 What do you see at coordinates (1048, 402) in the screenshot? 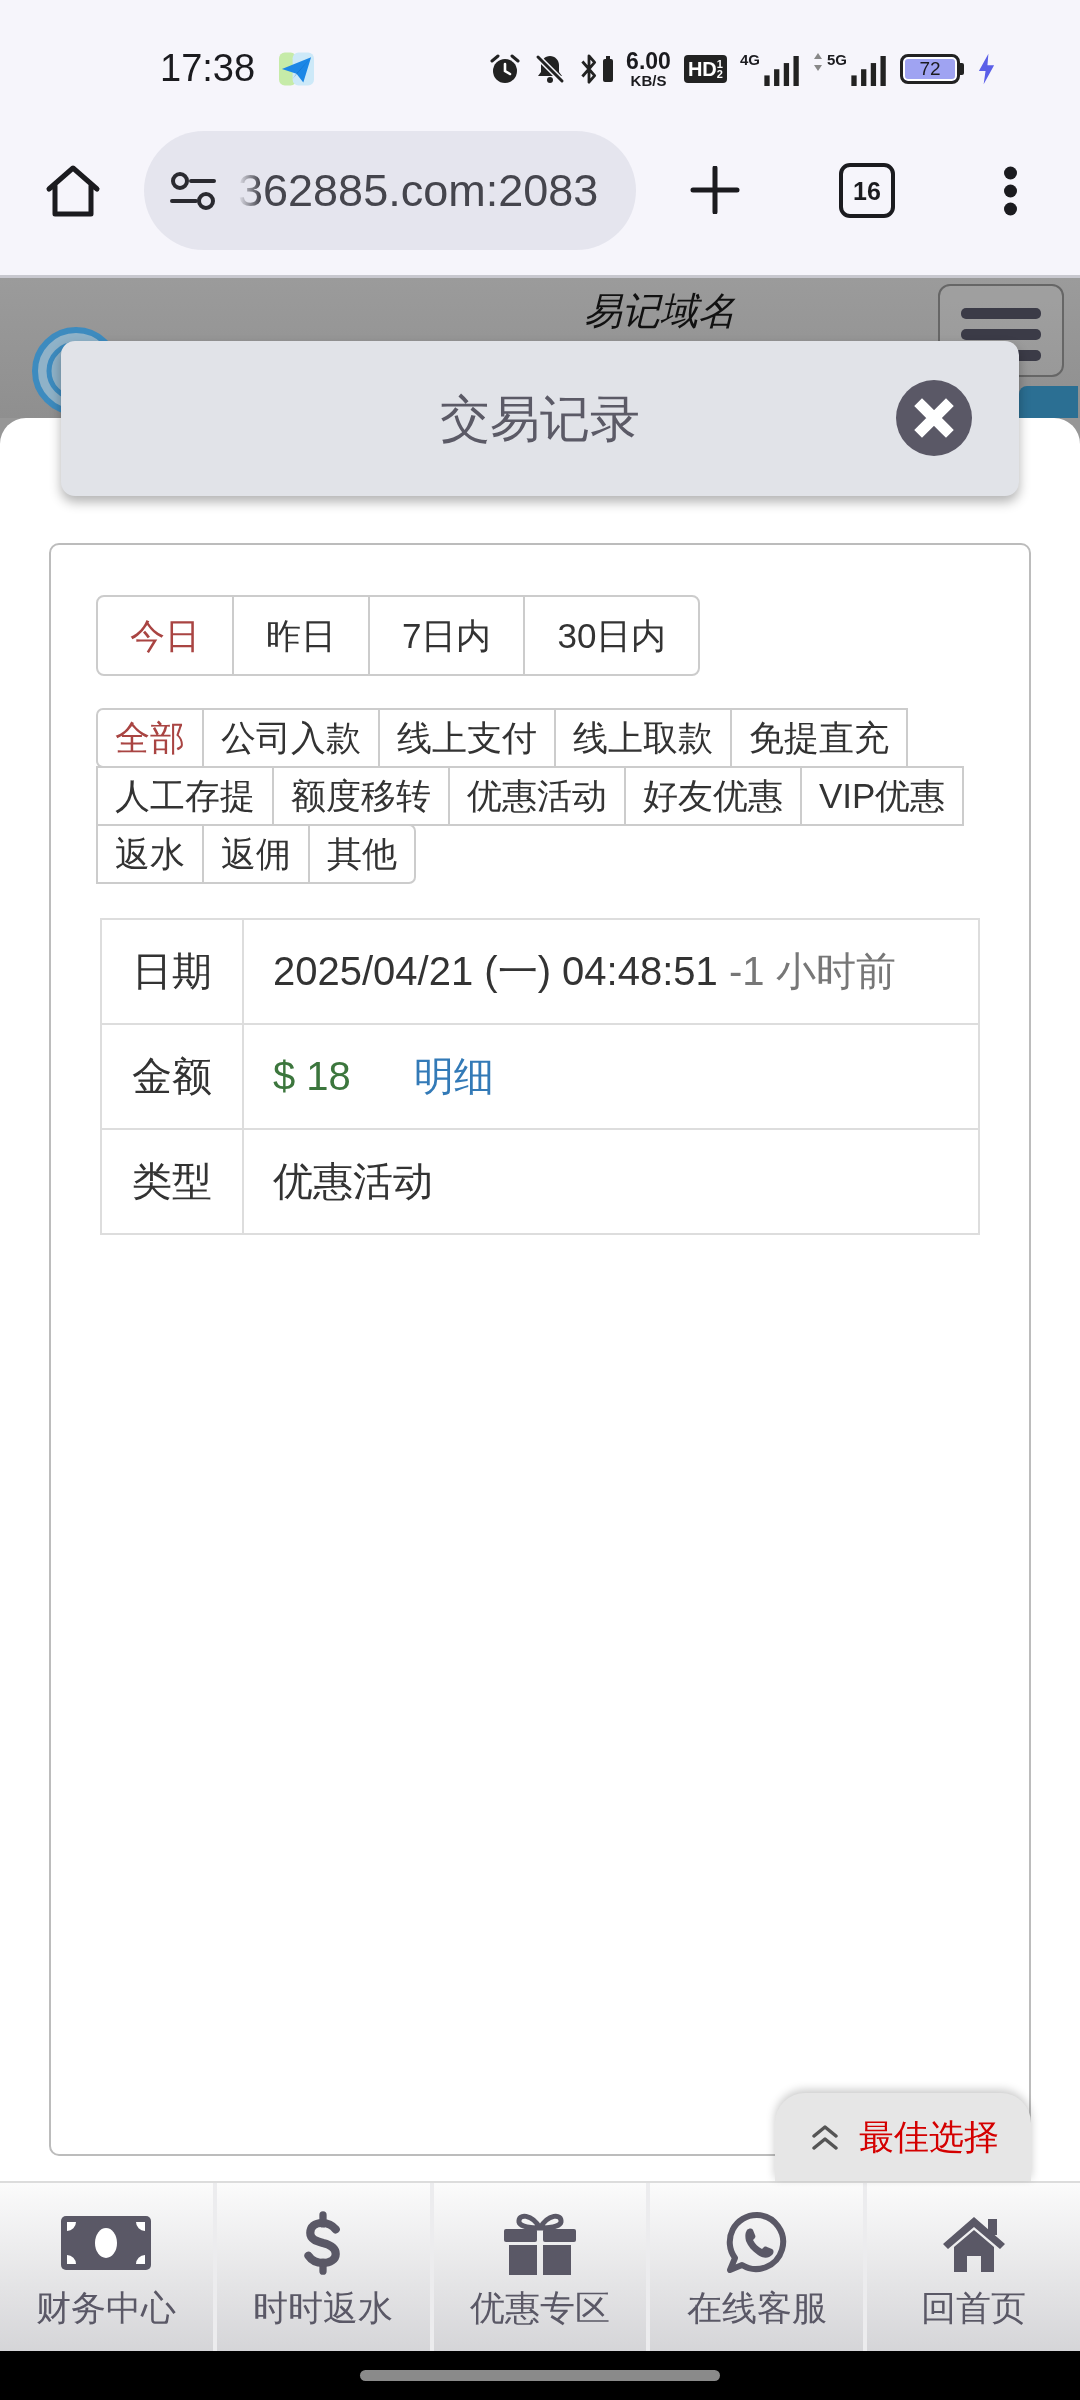
I see `header-button-edge` at bounding box center [1048, 402].